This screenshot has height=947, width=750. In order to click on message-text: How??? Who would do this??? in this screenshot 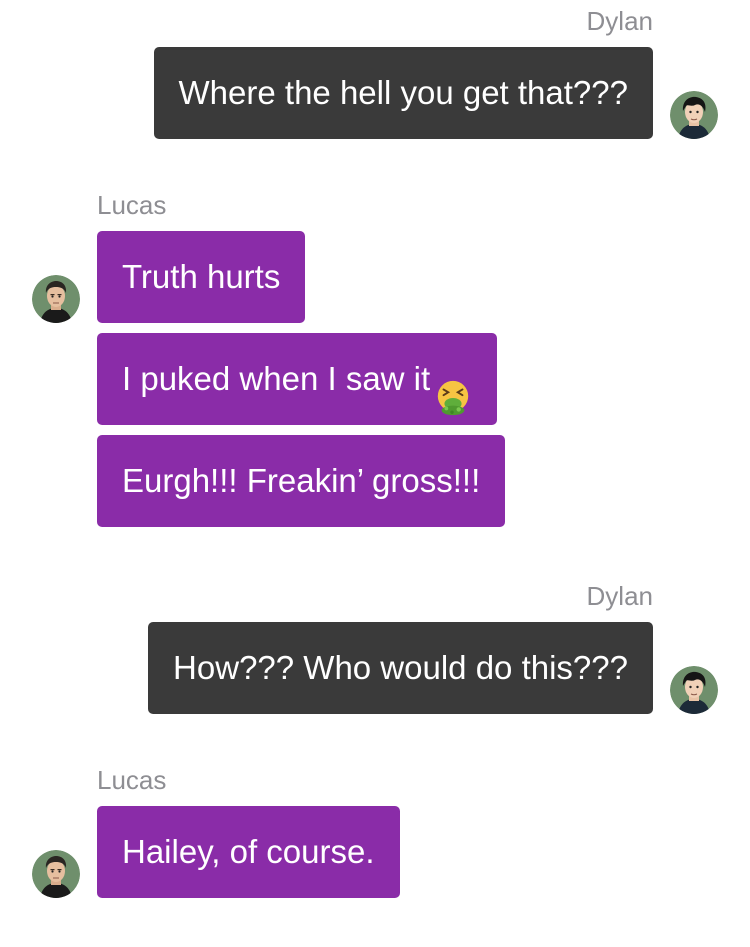, I will do `click(400, 667)`.